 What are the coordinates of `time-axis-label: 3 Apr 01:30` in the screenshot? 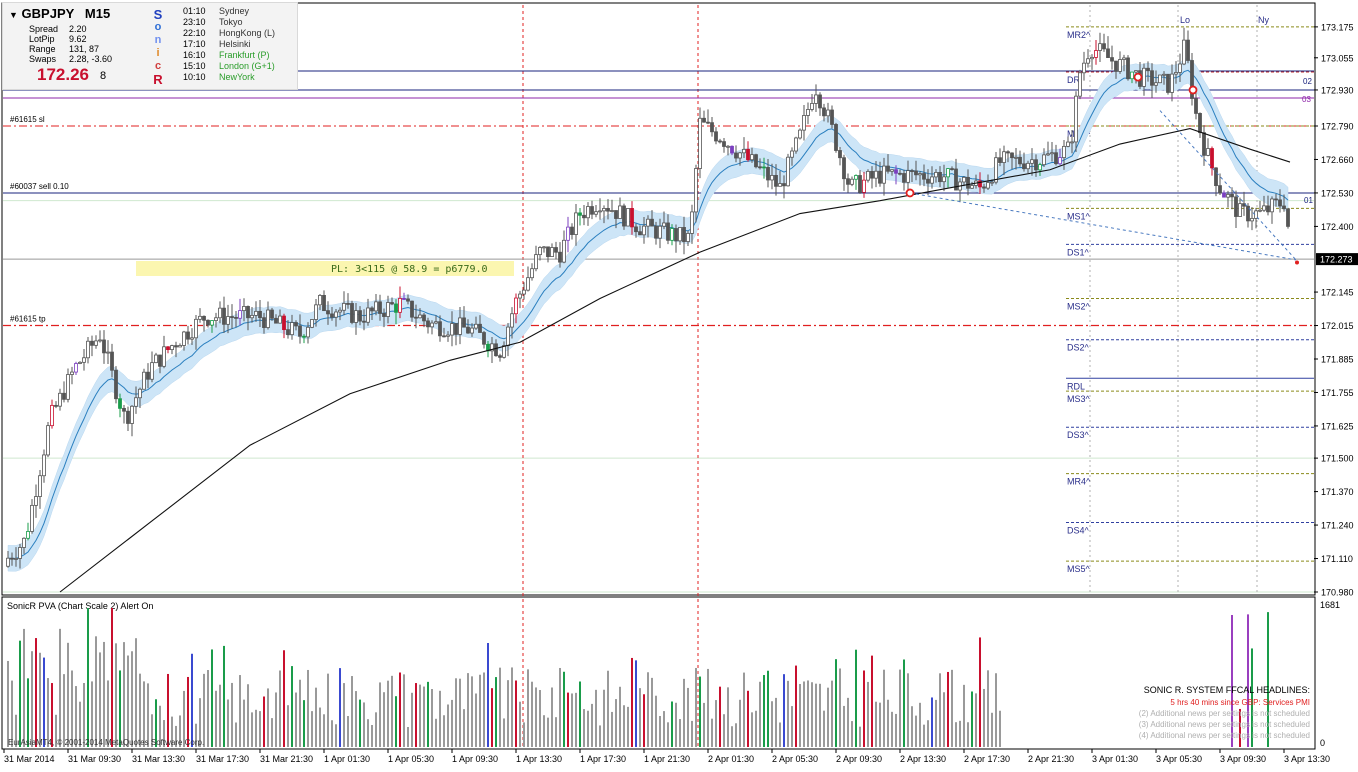 It's located at (1115, 759).